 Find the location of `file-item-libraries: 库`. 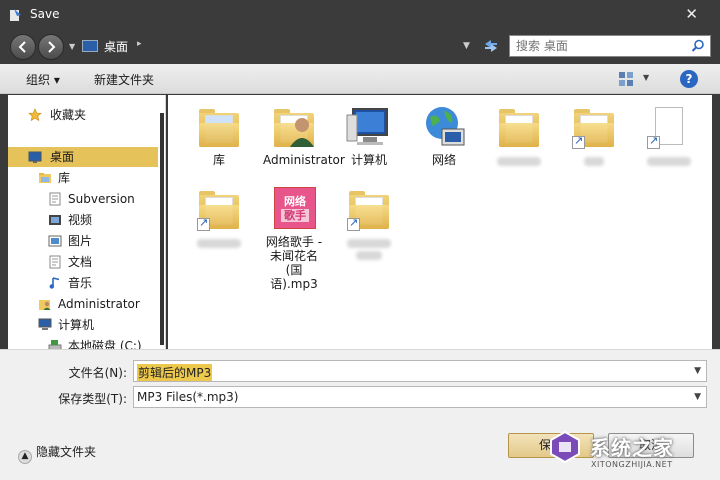

file-item-libraries: 库 is located at coordinates (219, 135).